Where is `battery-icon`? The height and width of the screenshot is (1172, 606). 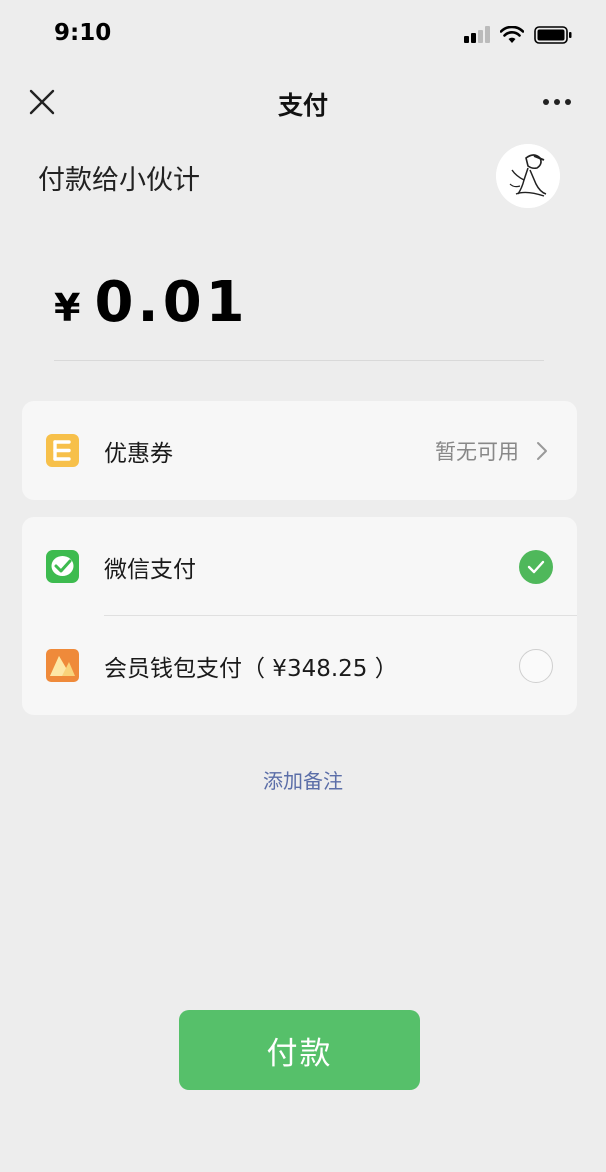 battery-icon is located at coordinates (553, 35).